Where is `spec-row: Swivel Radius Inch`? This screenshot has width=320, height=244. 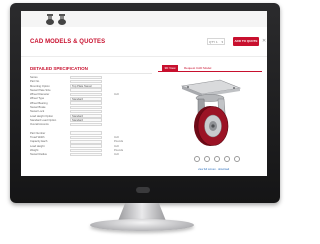 spec-row: Swivel Radius Inch is located at coordinates (92, 154).